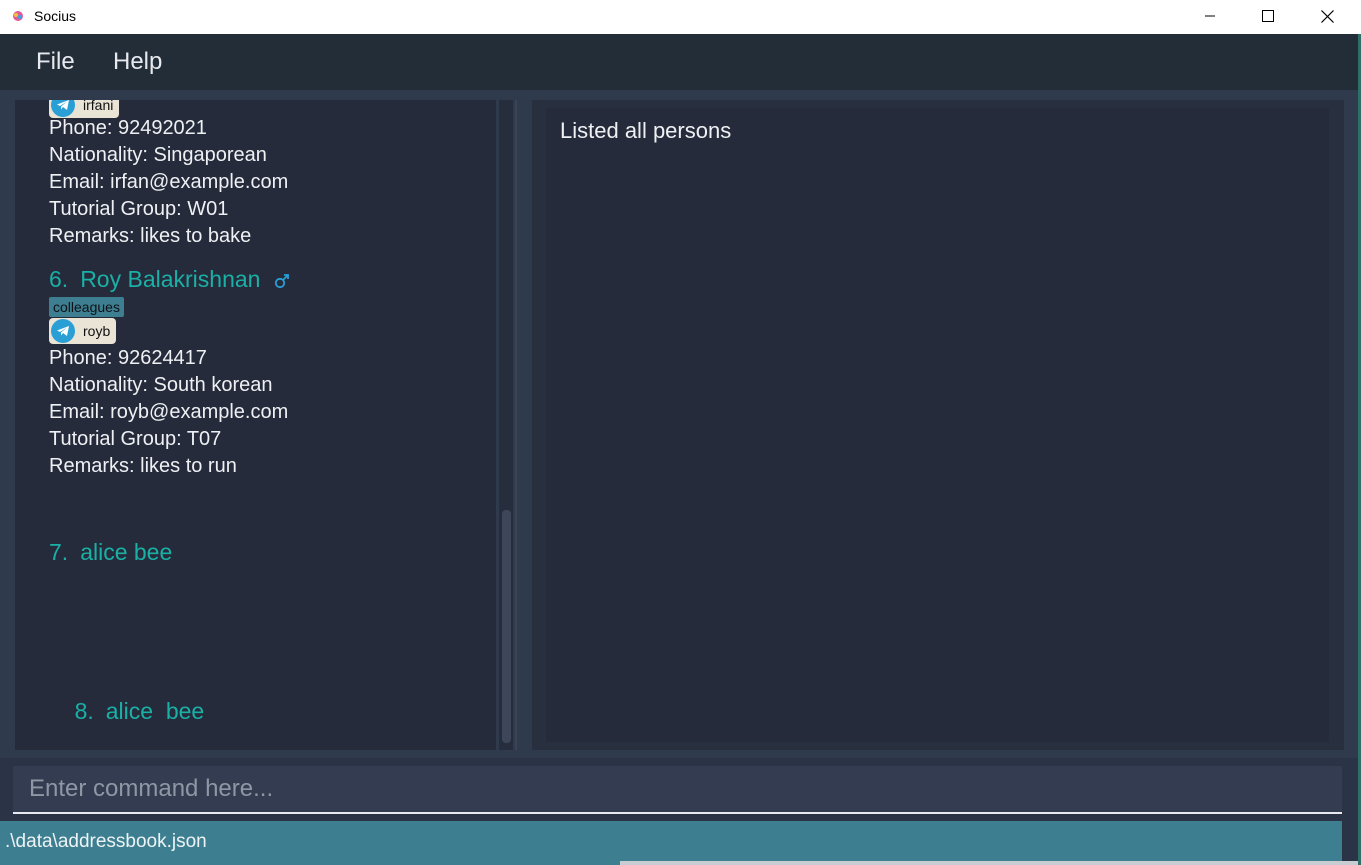  What do you see at coordinates (98, 106) in the screenshot?
I see `telegram-handle: irfani` at bounding box center [98, 106].